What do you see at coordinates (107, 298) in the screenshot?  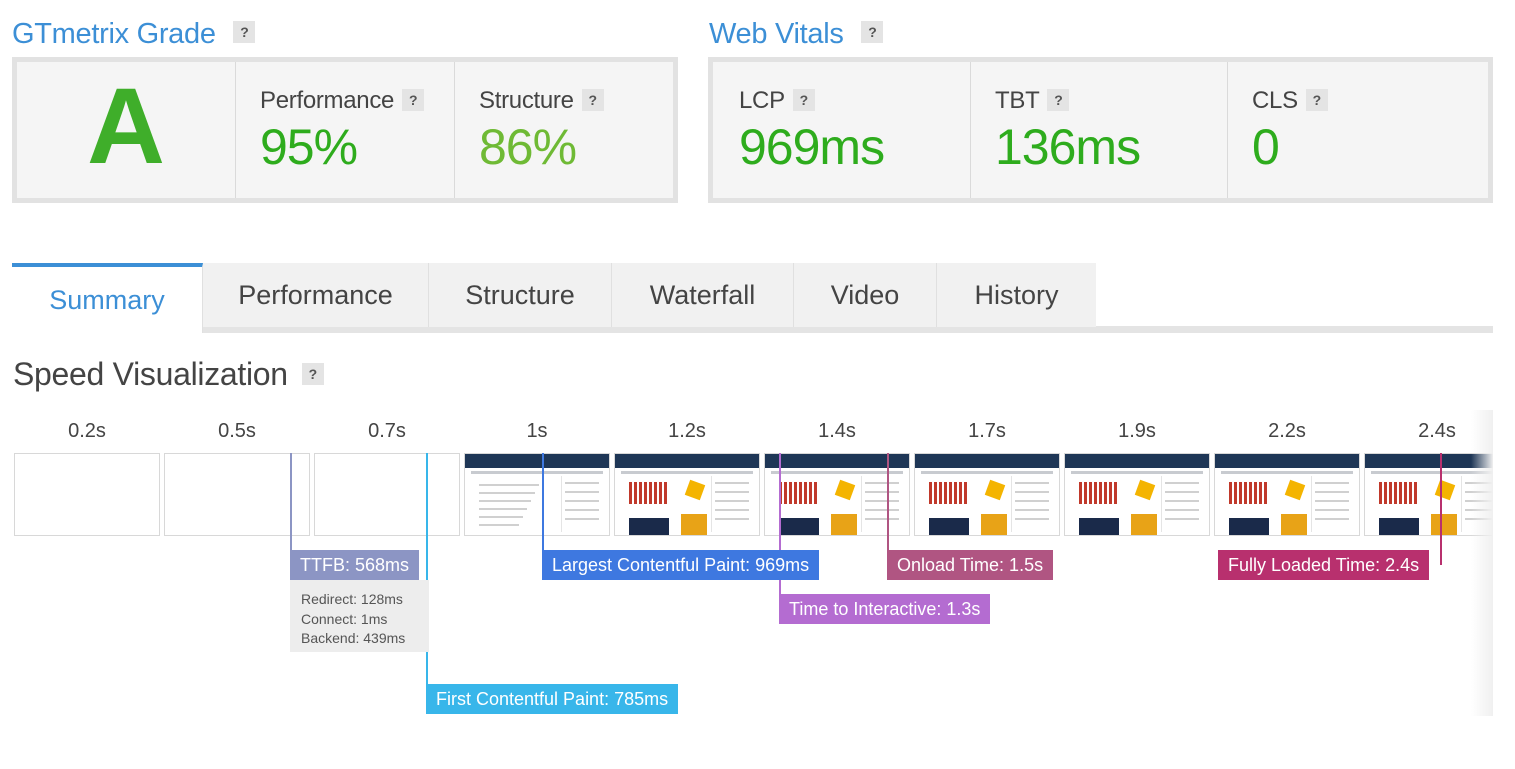 I see `tab-summary: Summary` at bounding box center [107, 298].